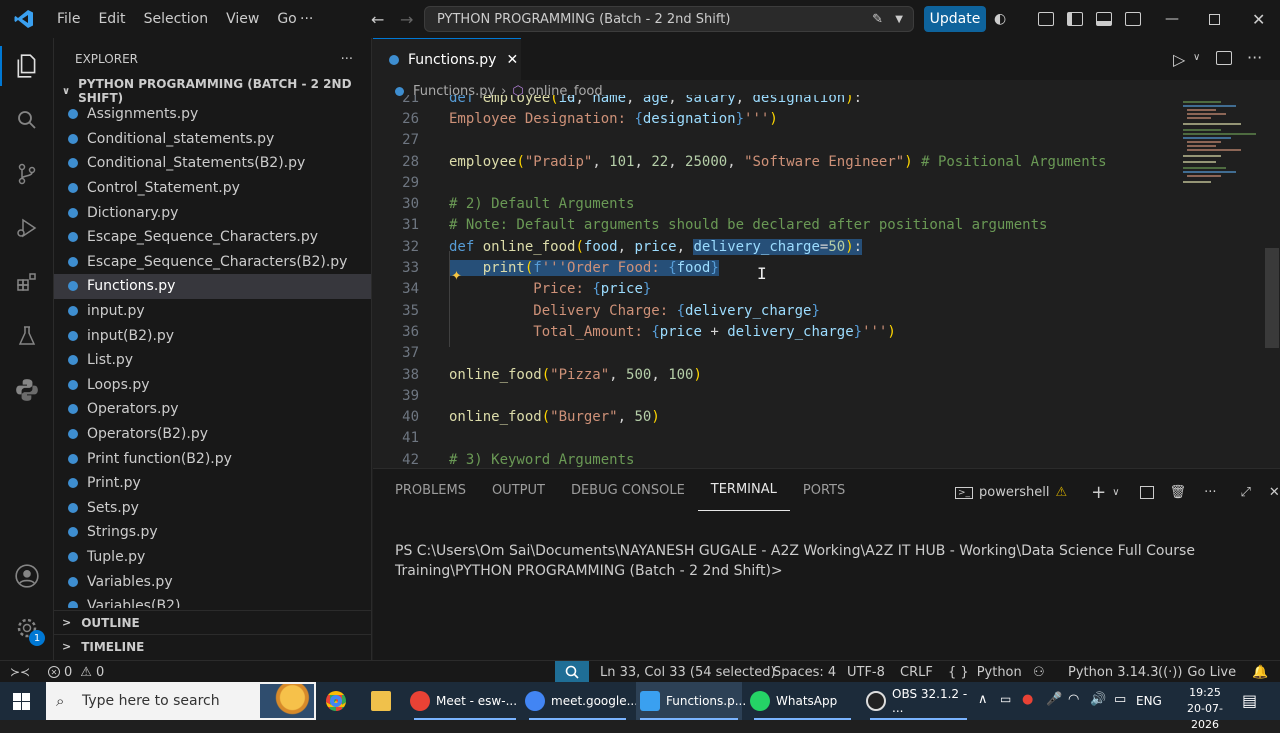 This screenshot has height=733, width=1280. I want to click on editor-scrollbar-thumb, so click(1272, 298).